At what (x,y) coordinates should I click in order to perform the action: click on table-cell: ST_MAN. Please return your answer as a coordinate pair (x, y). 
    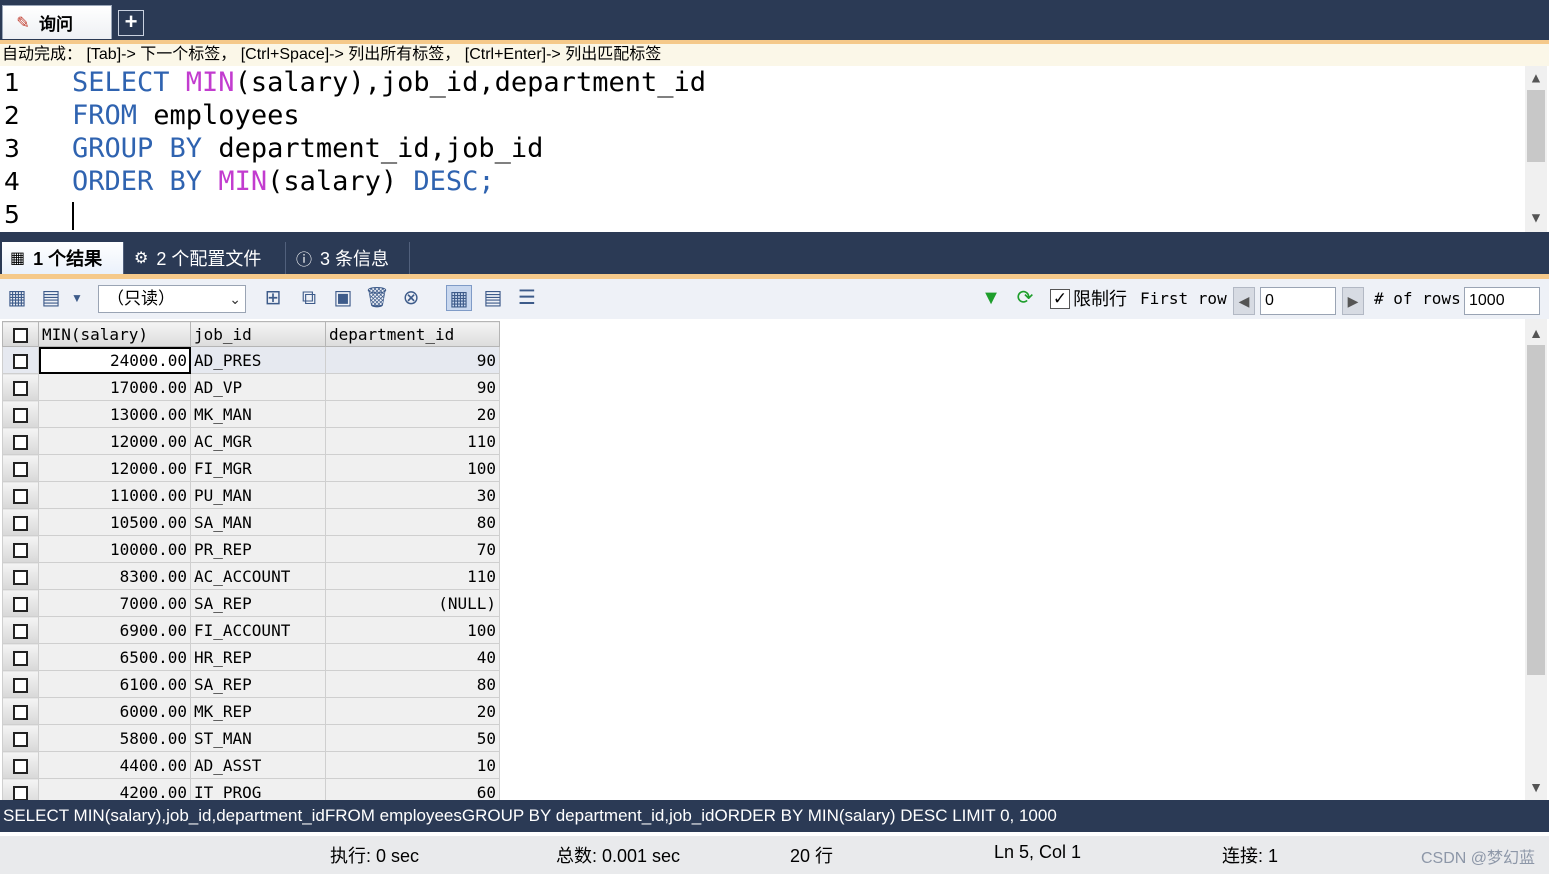
    Looking at the image, I should click on (258, 738).